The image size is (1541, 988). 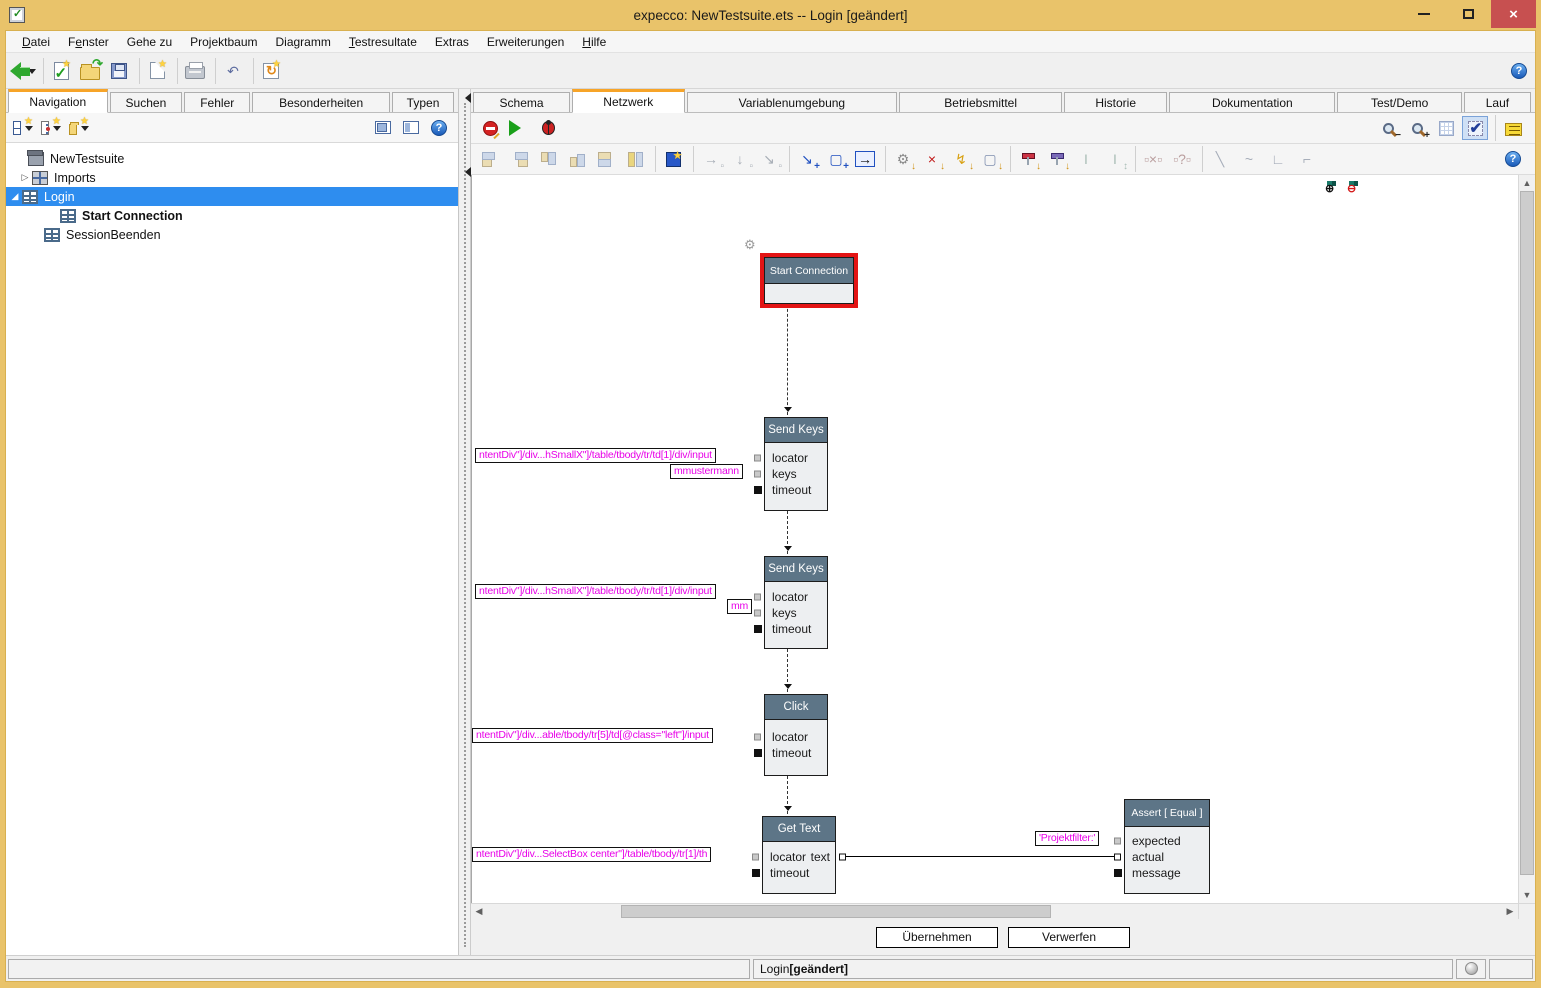 What do you see at coordinates (525, 42) in the screenshot?
I see `menu-erweiterungen: Erweiterungen` at bounding box center [525, 42].